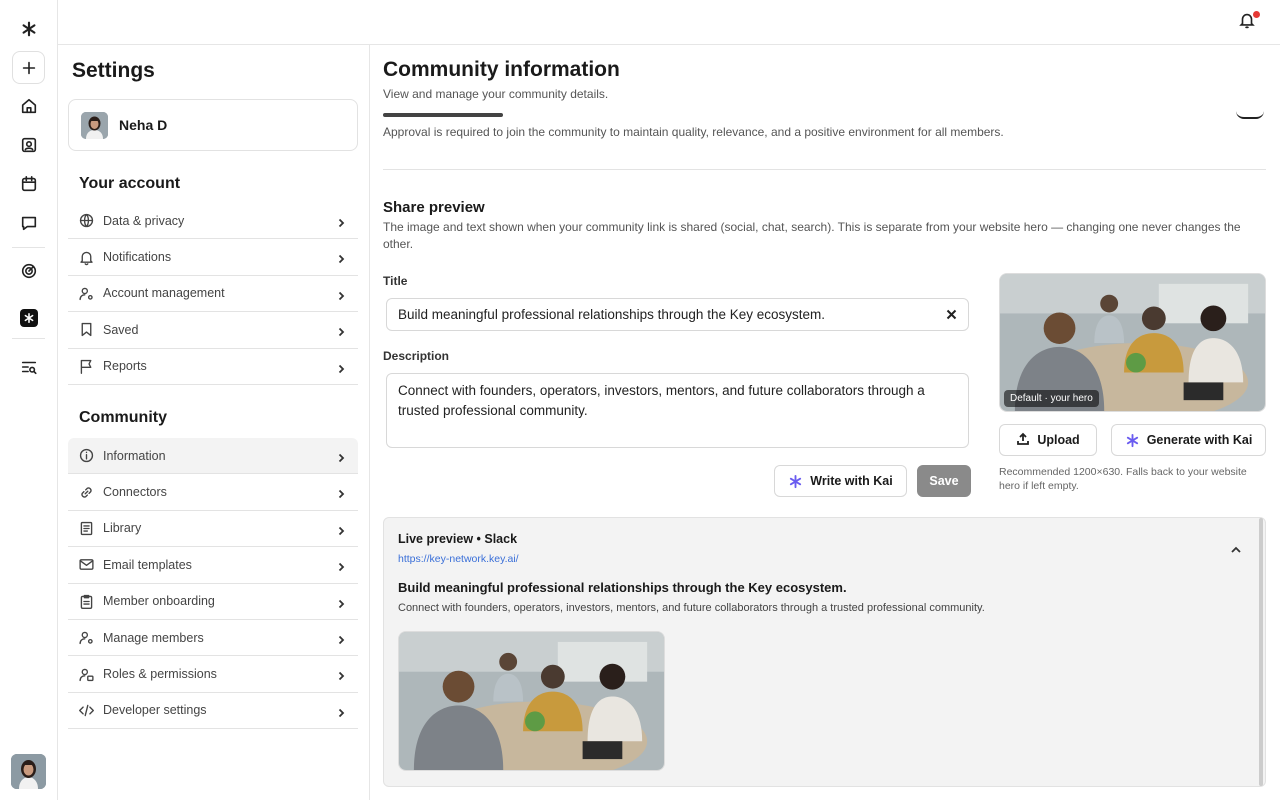  What do you see at coordinates (125, 366) in the screenshot?
I see `sidebar-item-label: Reports` at bounding box center [125, 366].